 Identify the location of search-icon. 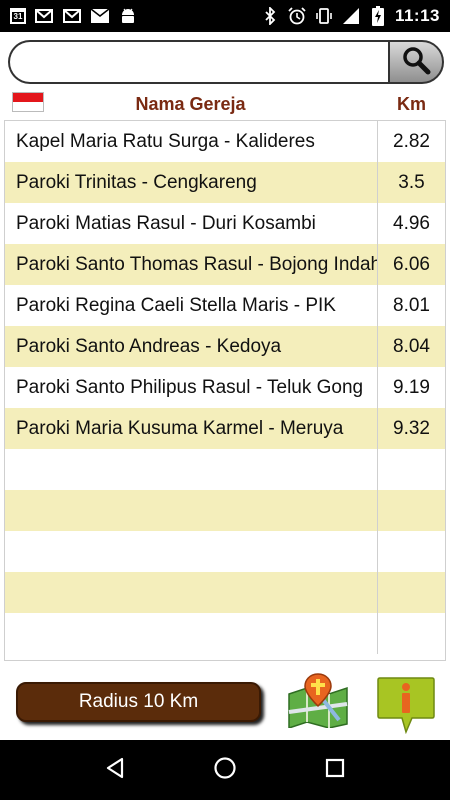
(416, 62).